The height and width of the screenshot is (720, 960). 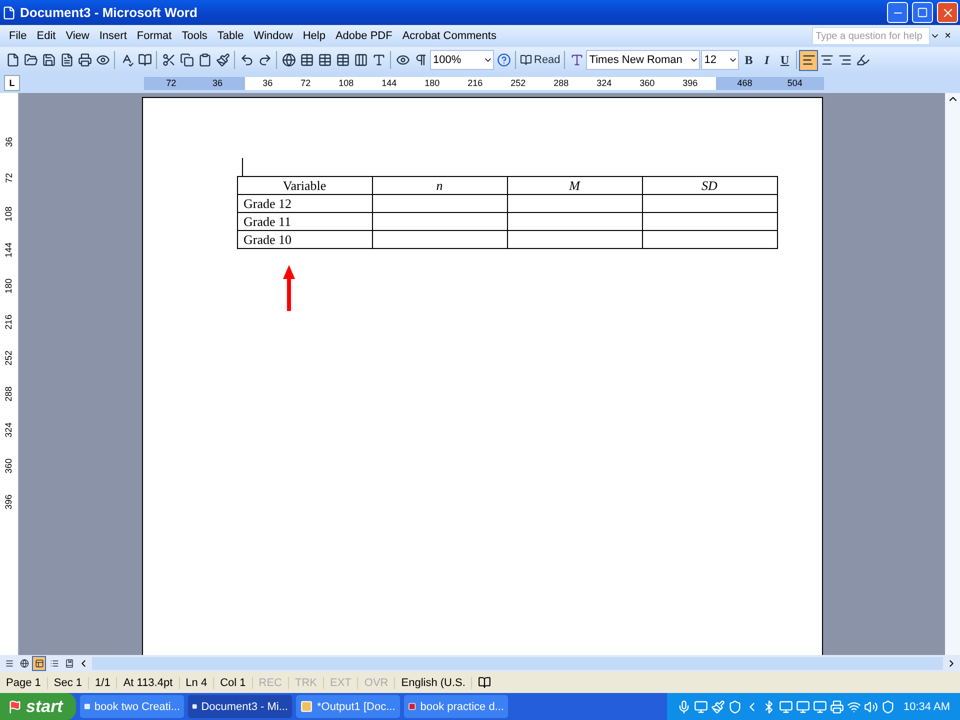 I want to click on wireless-icon, so click(x=853, y=707).